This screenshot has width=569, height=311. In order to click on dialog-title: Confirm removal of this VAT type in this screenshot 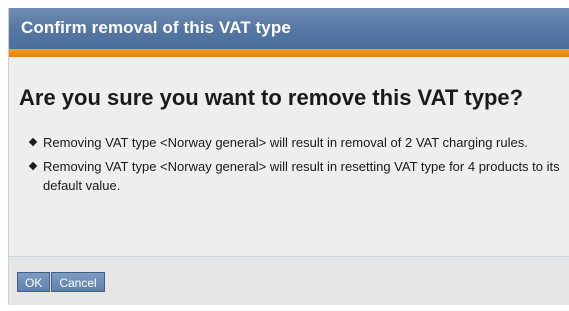, I will do `click(156, 27)`.